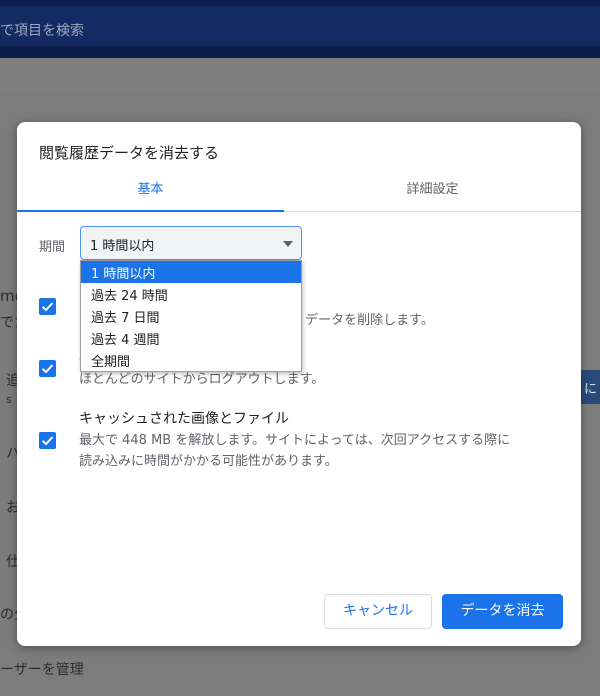 This screenshot has height=696, width=600. Describe the element at coordinates (288, 244) in the screenshot. I see `chevron-down-icon` at that location.